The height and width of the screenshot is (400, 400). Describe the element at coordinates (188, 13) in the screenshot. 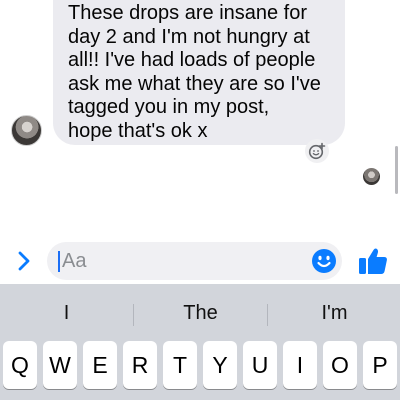

I see `message-line: These drops are insane for` at that location.